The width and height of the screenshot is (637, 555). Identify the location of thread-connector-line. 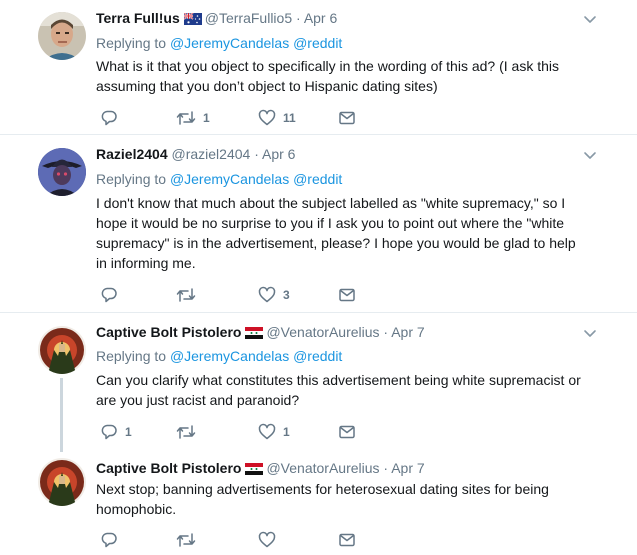
(61, 415).